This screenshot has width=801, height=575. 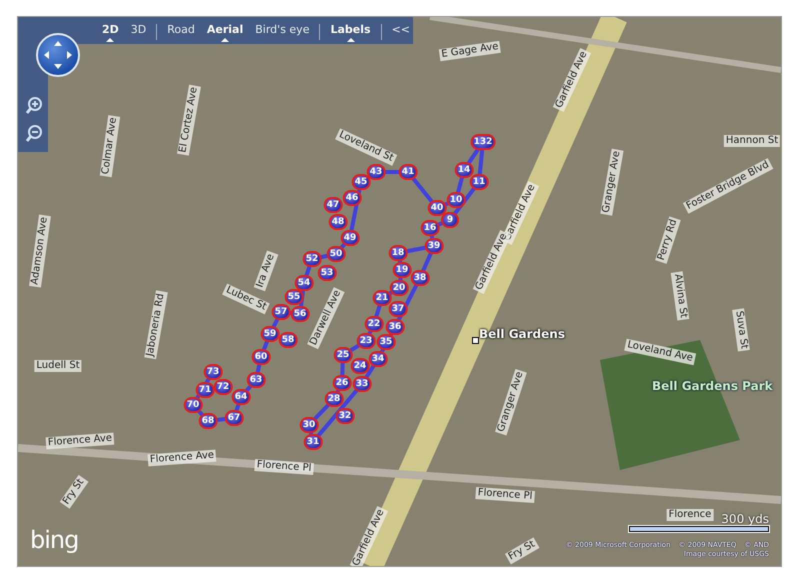 What do you see at coordinates (54, 540) in the screenshot?
I see `logo: bing` at bounding box center [54, 540].